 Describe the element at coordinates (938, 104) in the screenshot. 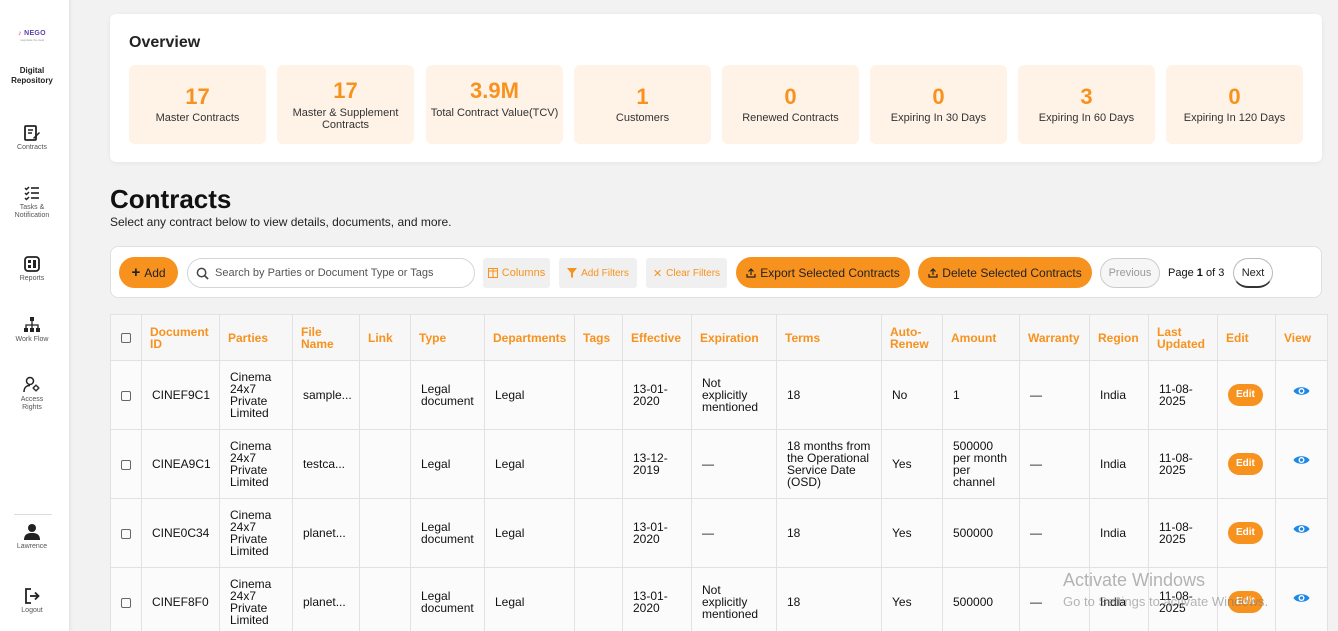

I see `stat-expiring-30: 0 Expiring In 30 Days` at that location.